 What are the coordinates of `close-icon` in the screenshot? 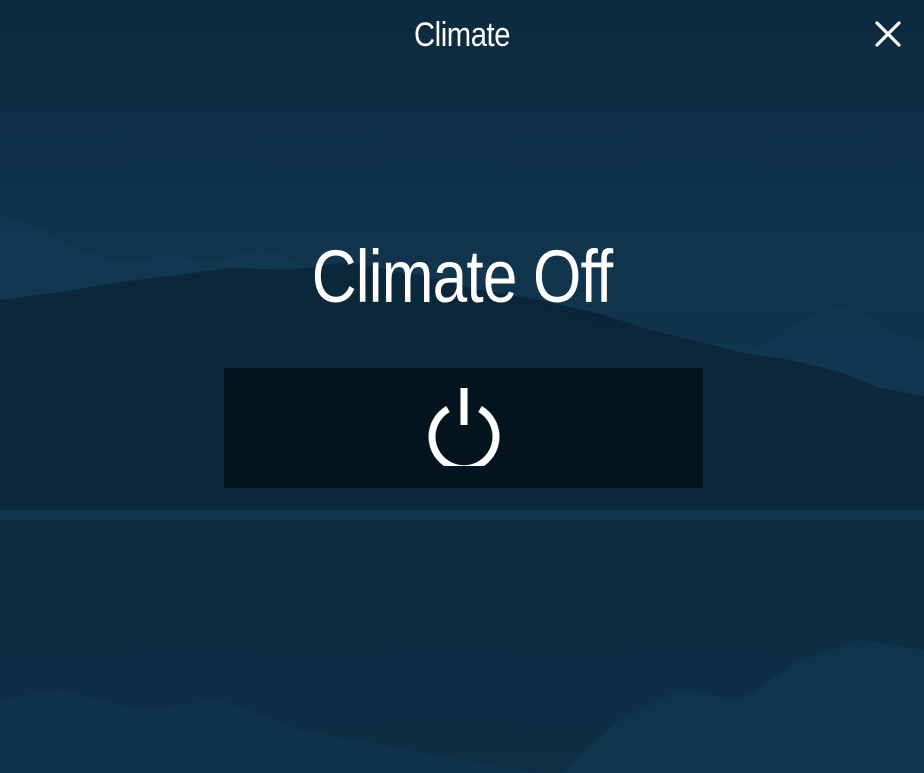 It's located at (888, 36).